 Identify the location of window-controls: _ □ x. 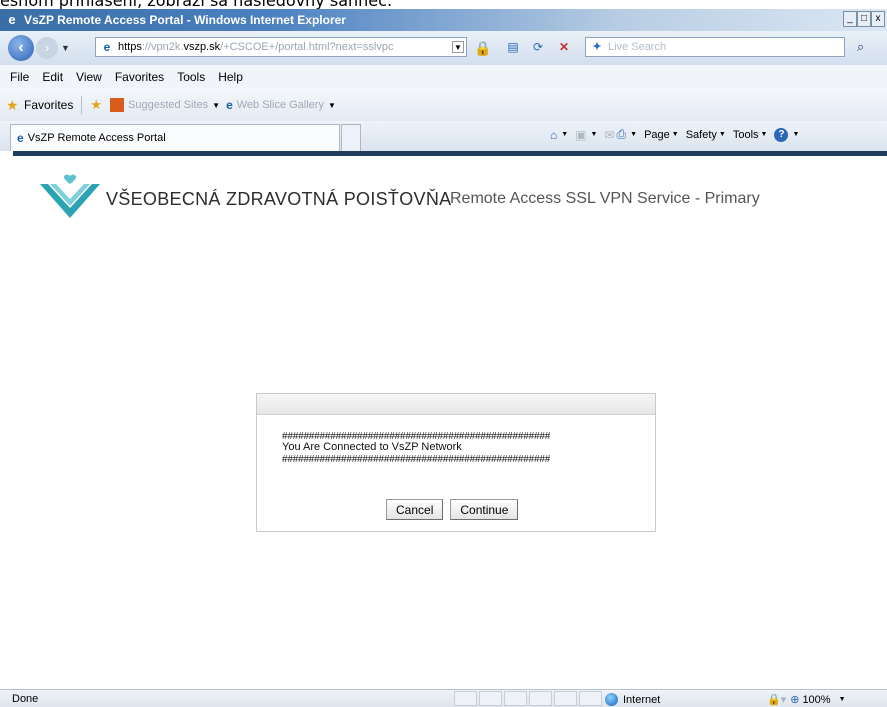
(864, 19).